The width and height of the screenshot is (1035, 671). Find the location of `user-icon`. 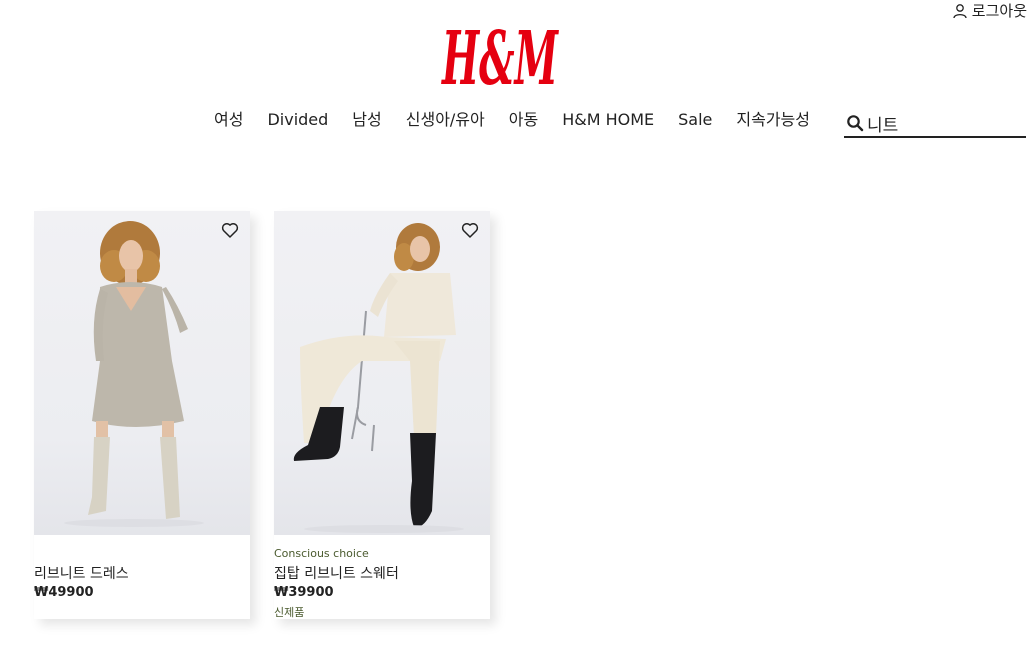

user-icon is located at coordinates (960, 10).